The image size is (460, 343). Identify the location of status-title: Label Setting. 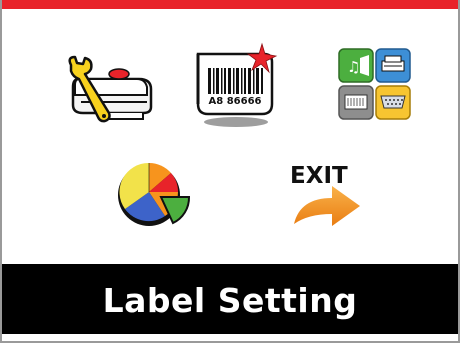
(230, 300).